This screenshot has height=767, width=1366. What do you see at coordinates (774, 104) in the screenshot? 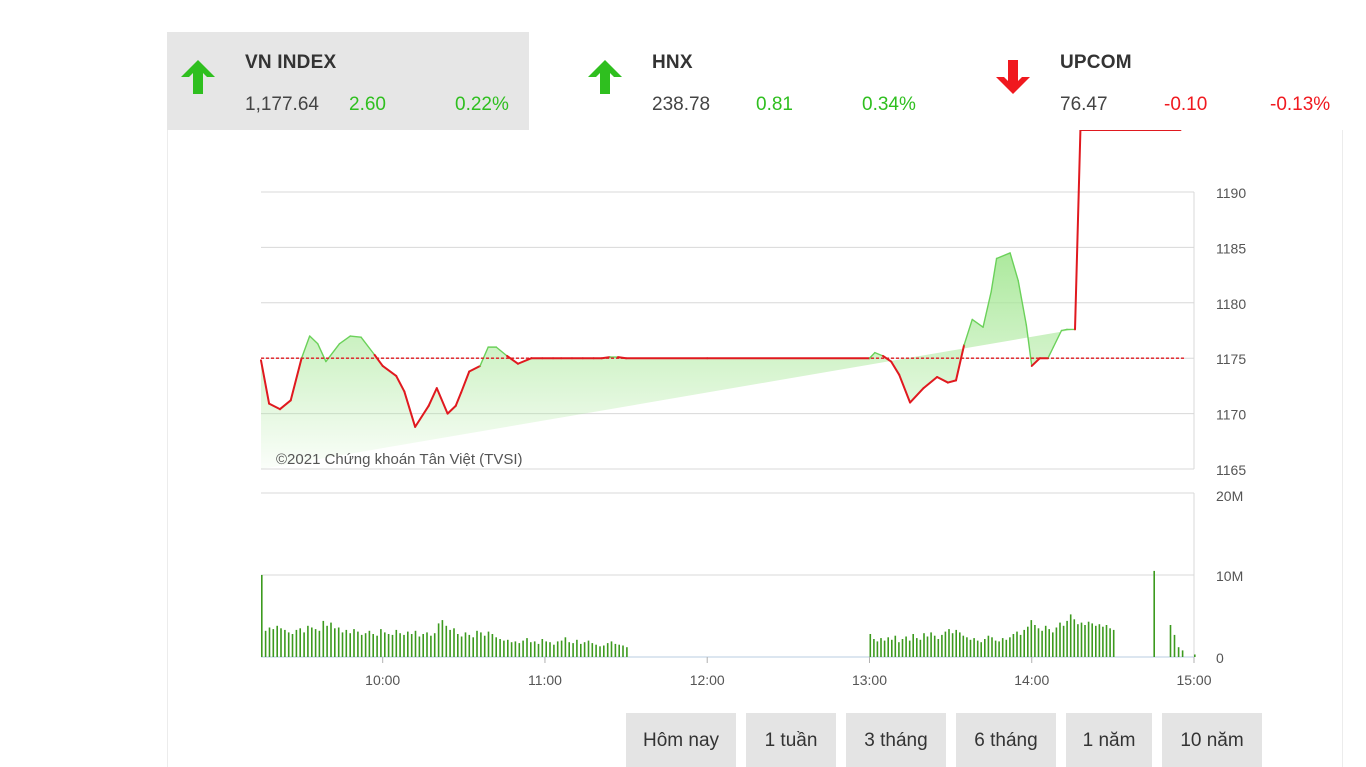
I see `index-change: 0.81` at bounding box center [774, 104].